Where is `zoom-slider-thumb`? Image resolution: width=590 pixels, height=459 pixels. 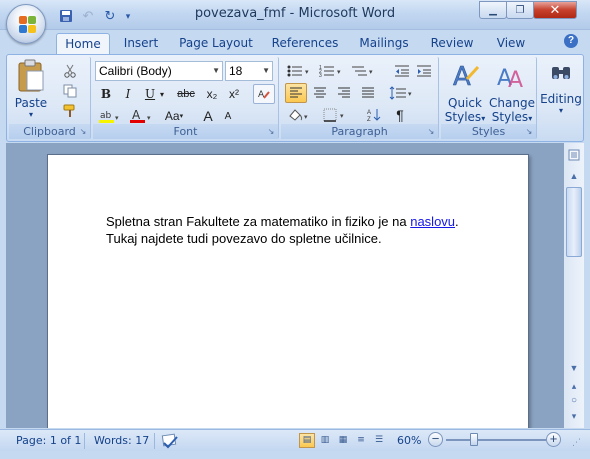 zoom-slider-thumb is located at coordinates (474, 439).